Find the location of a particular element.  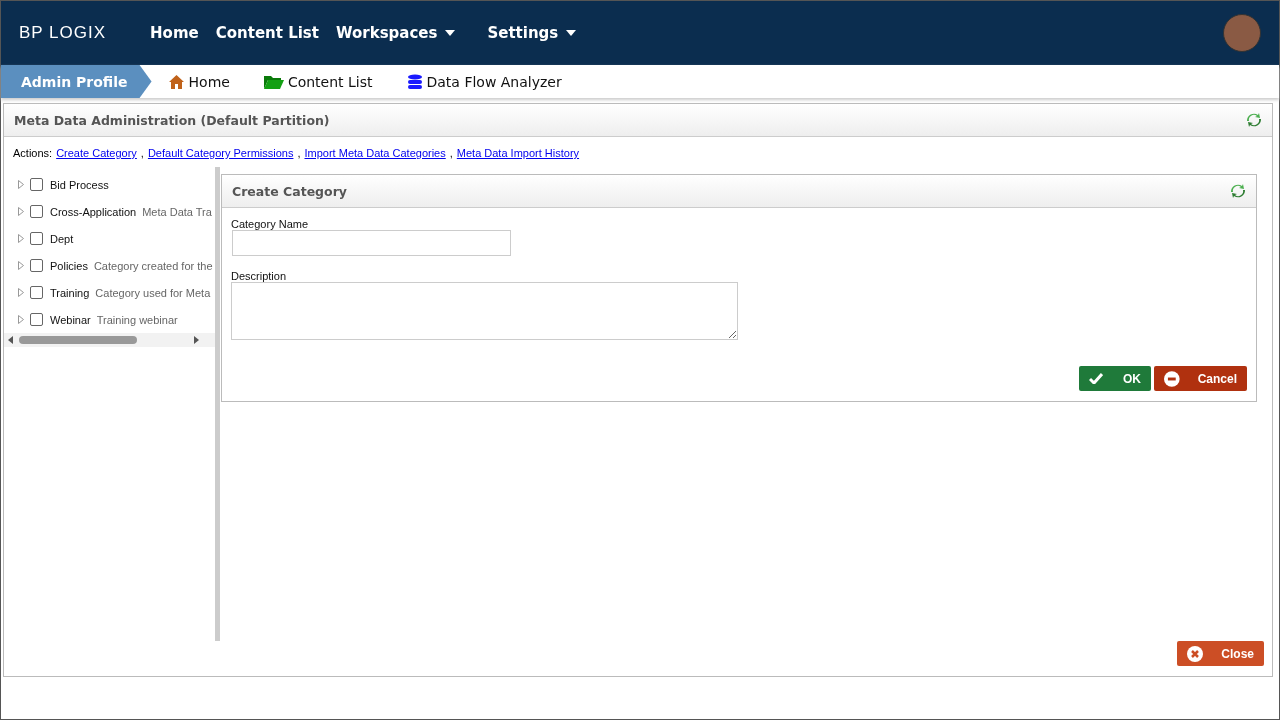

close-button: Close is located at coordinates (1220, 653).